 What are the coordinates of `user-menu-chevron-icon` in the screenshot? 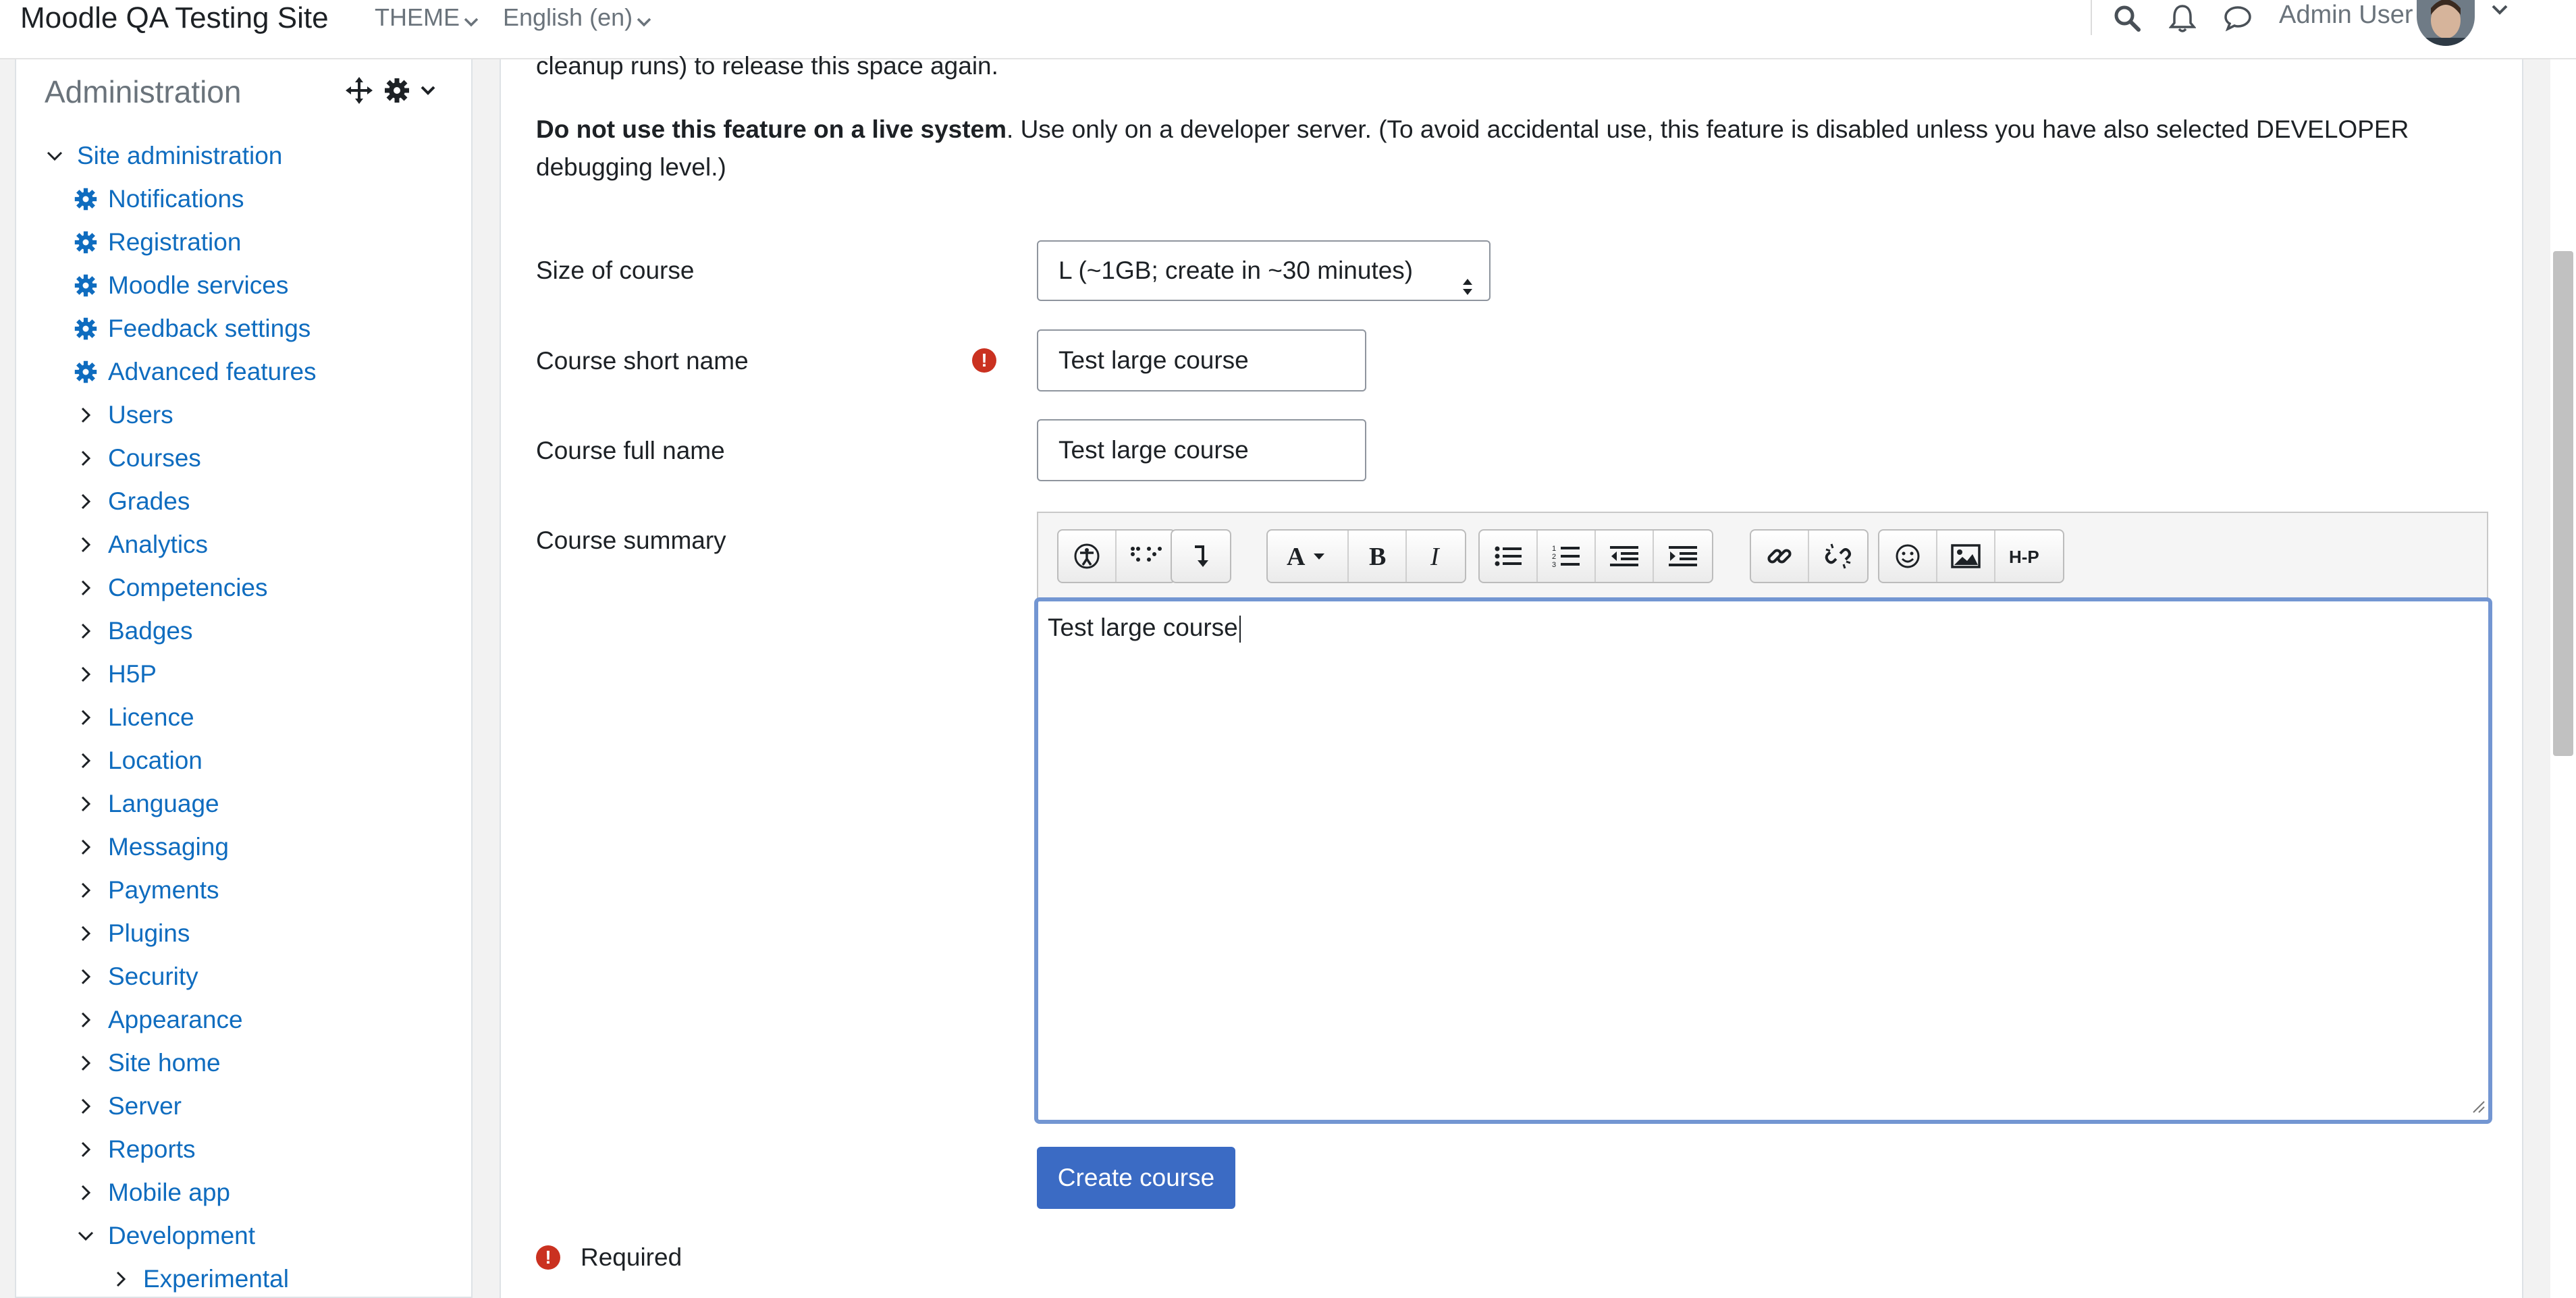 It's located at (2499, 12).